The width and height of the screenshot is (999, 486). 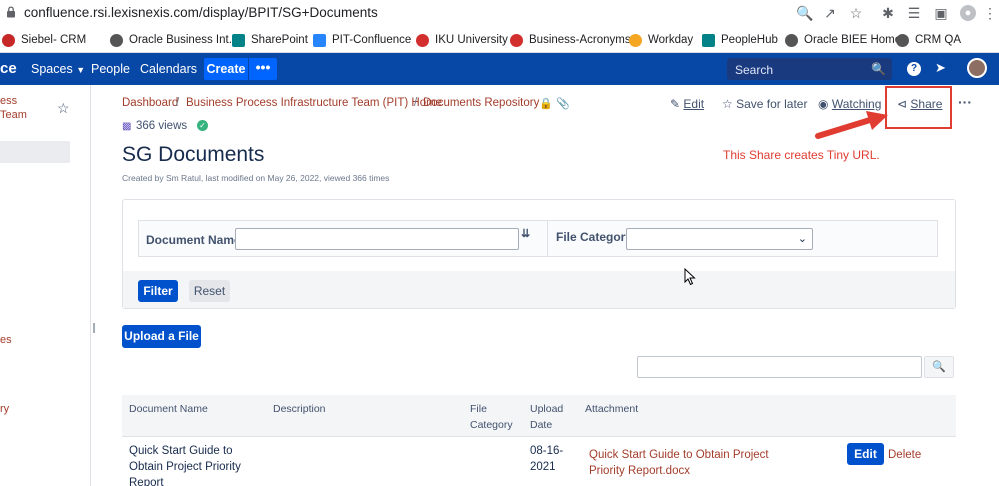 I want to click on document-name-label: Document Name:, so click(x=195, y=240).